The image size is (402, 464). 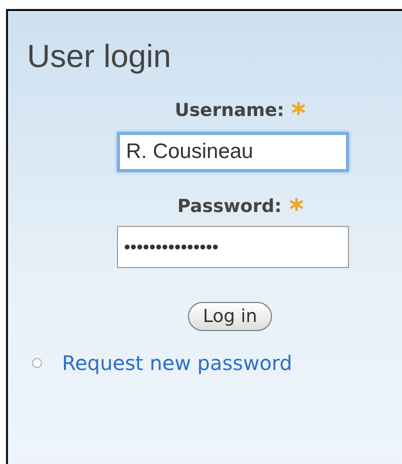 I want to click on request-password-link: Request new password, so click(x=177, y=363).